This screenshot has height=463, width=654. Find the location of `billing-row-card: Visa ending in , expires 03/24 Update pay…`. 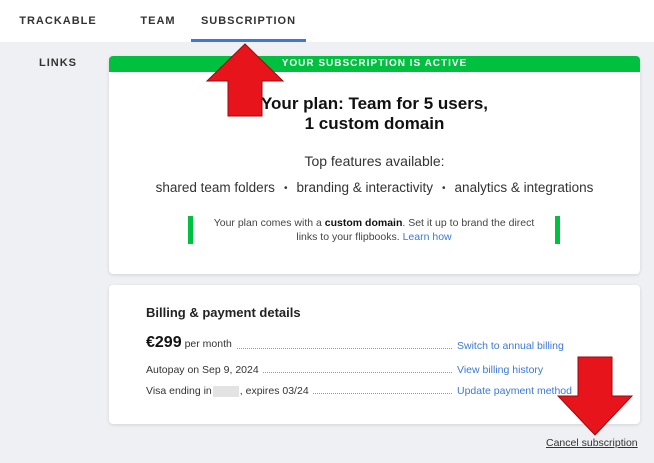

billing-row-card: Visa ending in , expires 03/24 Update pay… is located at coordinates (360, 389).